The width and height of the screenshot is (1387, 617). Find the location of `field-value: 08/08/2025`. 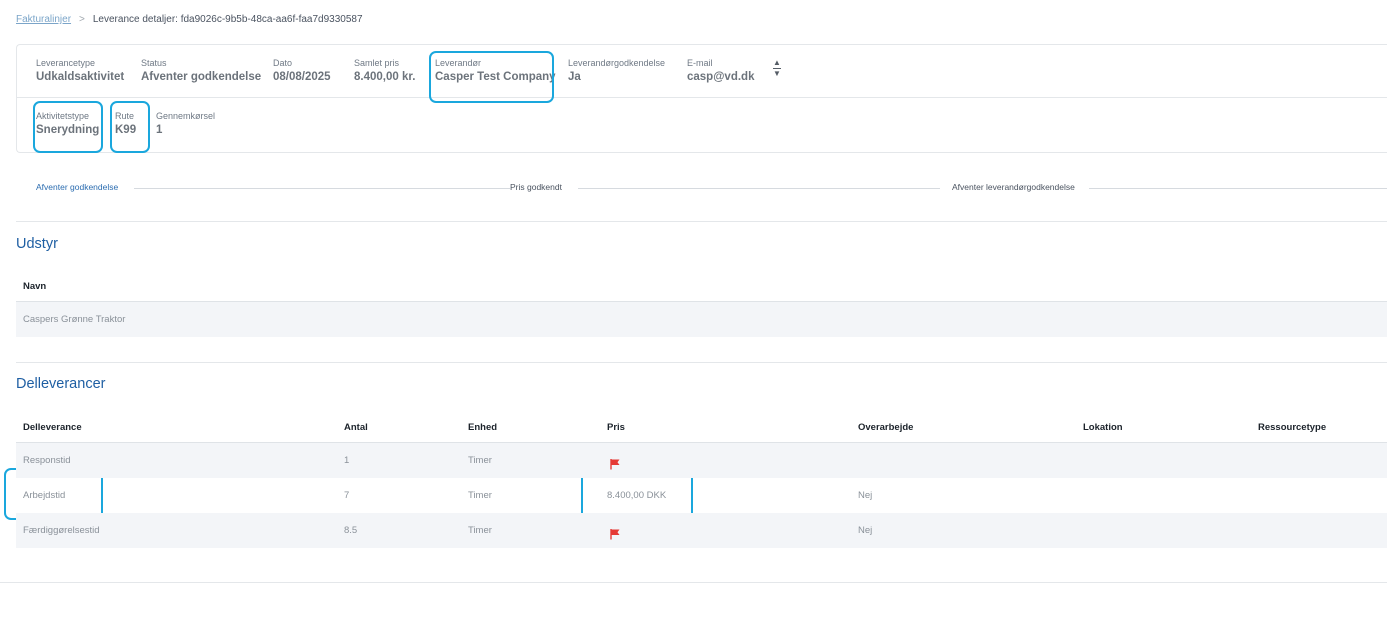

field-value: 08/08/2025 is located at coordinates (302, 77).